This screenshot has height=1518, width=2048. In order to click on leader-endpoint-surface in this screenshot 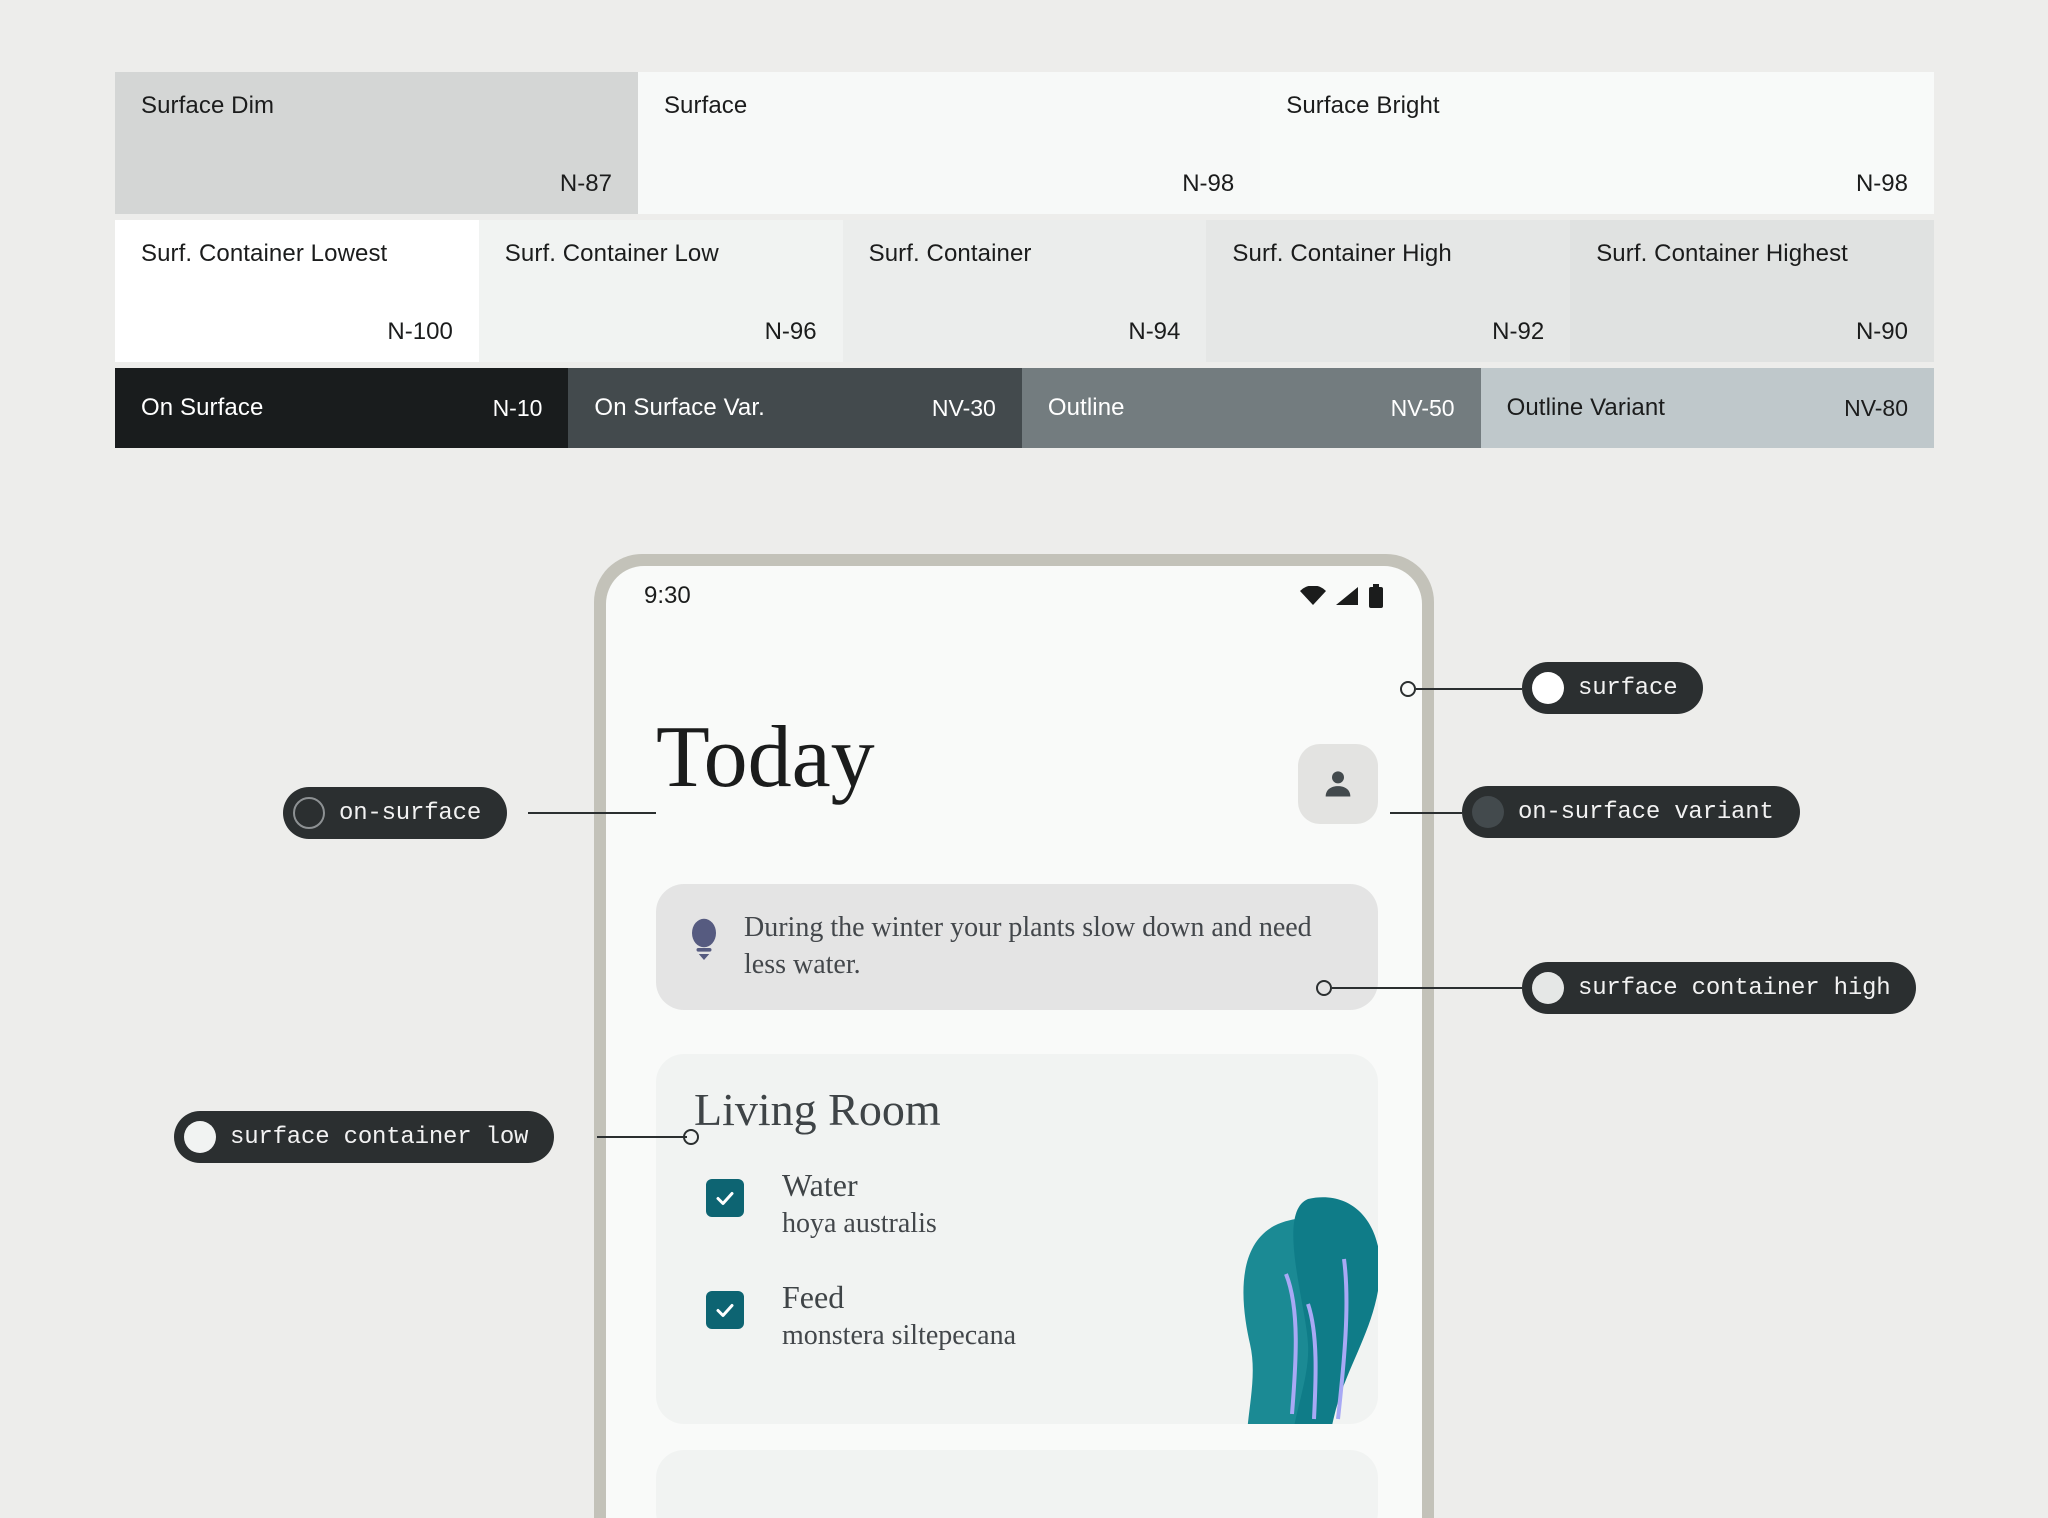, I will do `click(1408, 689)`.